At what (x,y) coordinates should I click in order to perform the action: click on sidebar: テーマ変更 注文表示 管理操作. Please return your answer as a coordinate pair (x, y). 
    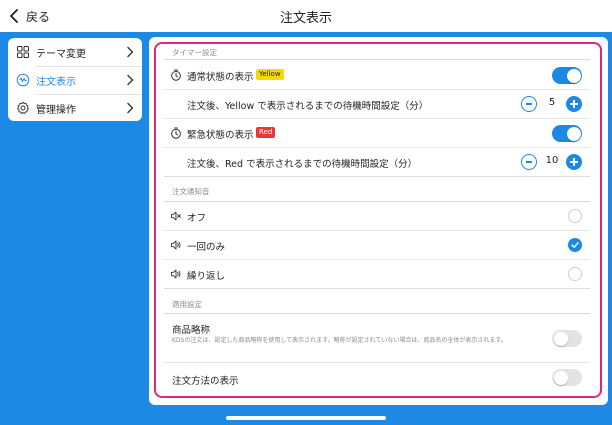
    Looking at the image, I should click on (75, 79).